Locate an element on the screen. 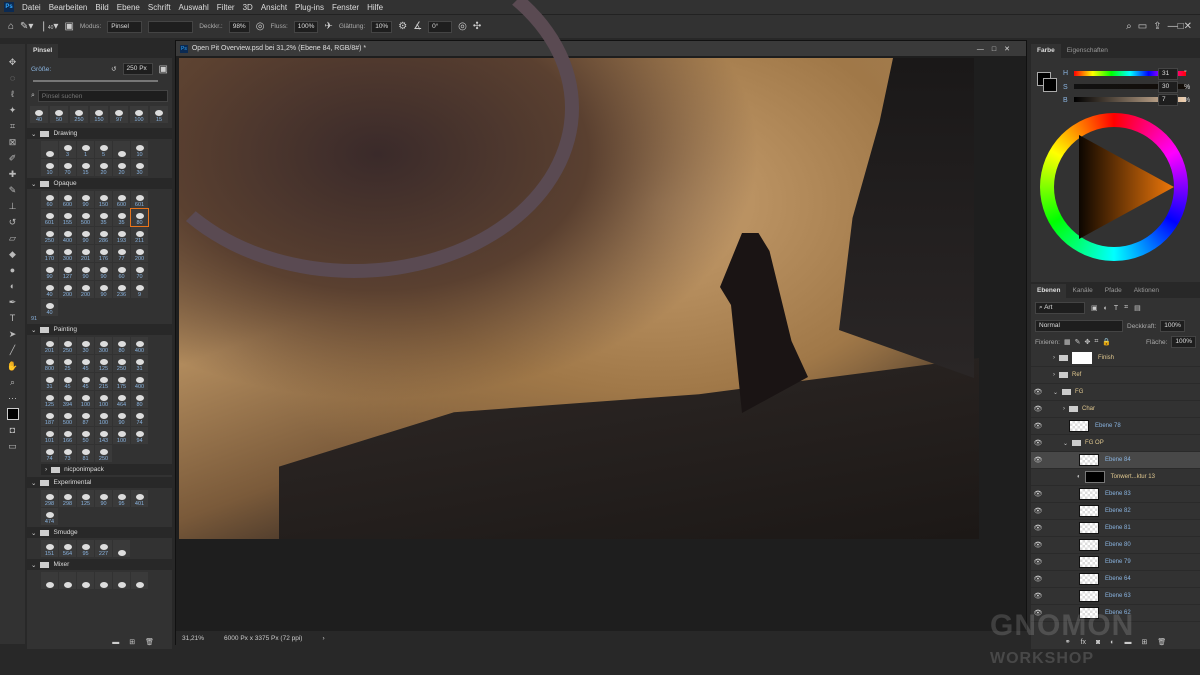 The width and height of the screenshot is (1200, 675). eyedropper-tool-icon: ✐ is located at coordinates (13, 158).